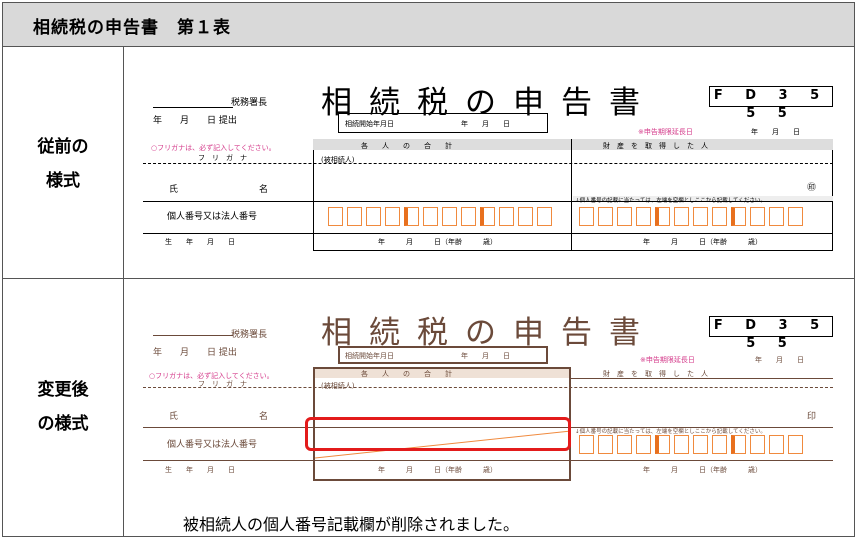  I want to click on change-note: 被相続人の個人番号記載欄が削除されました。, so click(351, 524).